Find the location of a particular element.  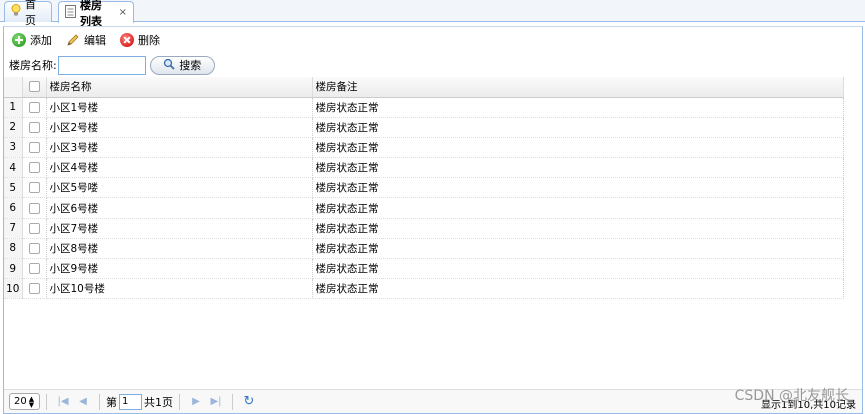

page-prefix: 第 is located at coordinates (111, 402).